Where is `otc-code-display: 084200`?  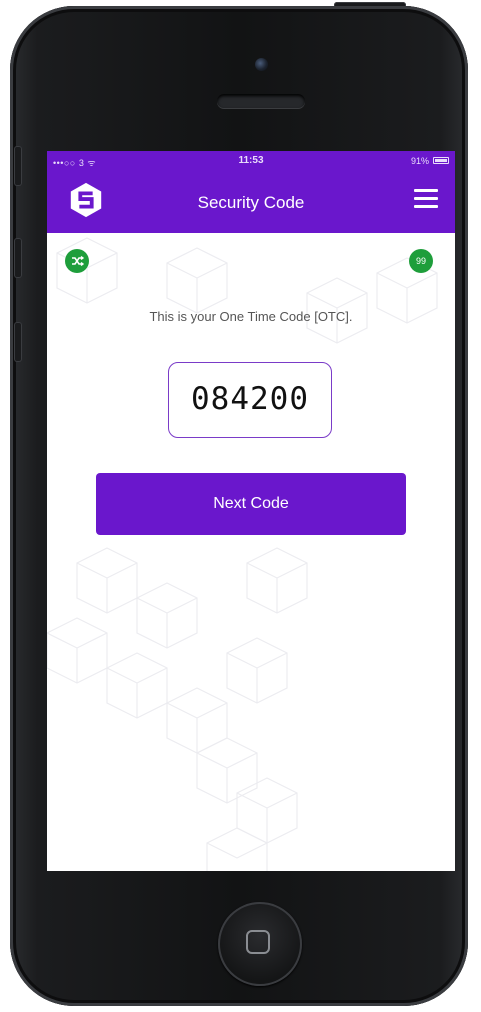 otc-code-display: 084200 is located at coordinates (250, 400).